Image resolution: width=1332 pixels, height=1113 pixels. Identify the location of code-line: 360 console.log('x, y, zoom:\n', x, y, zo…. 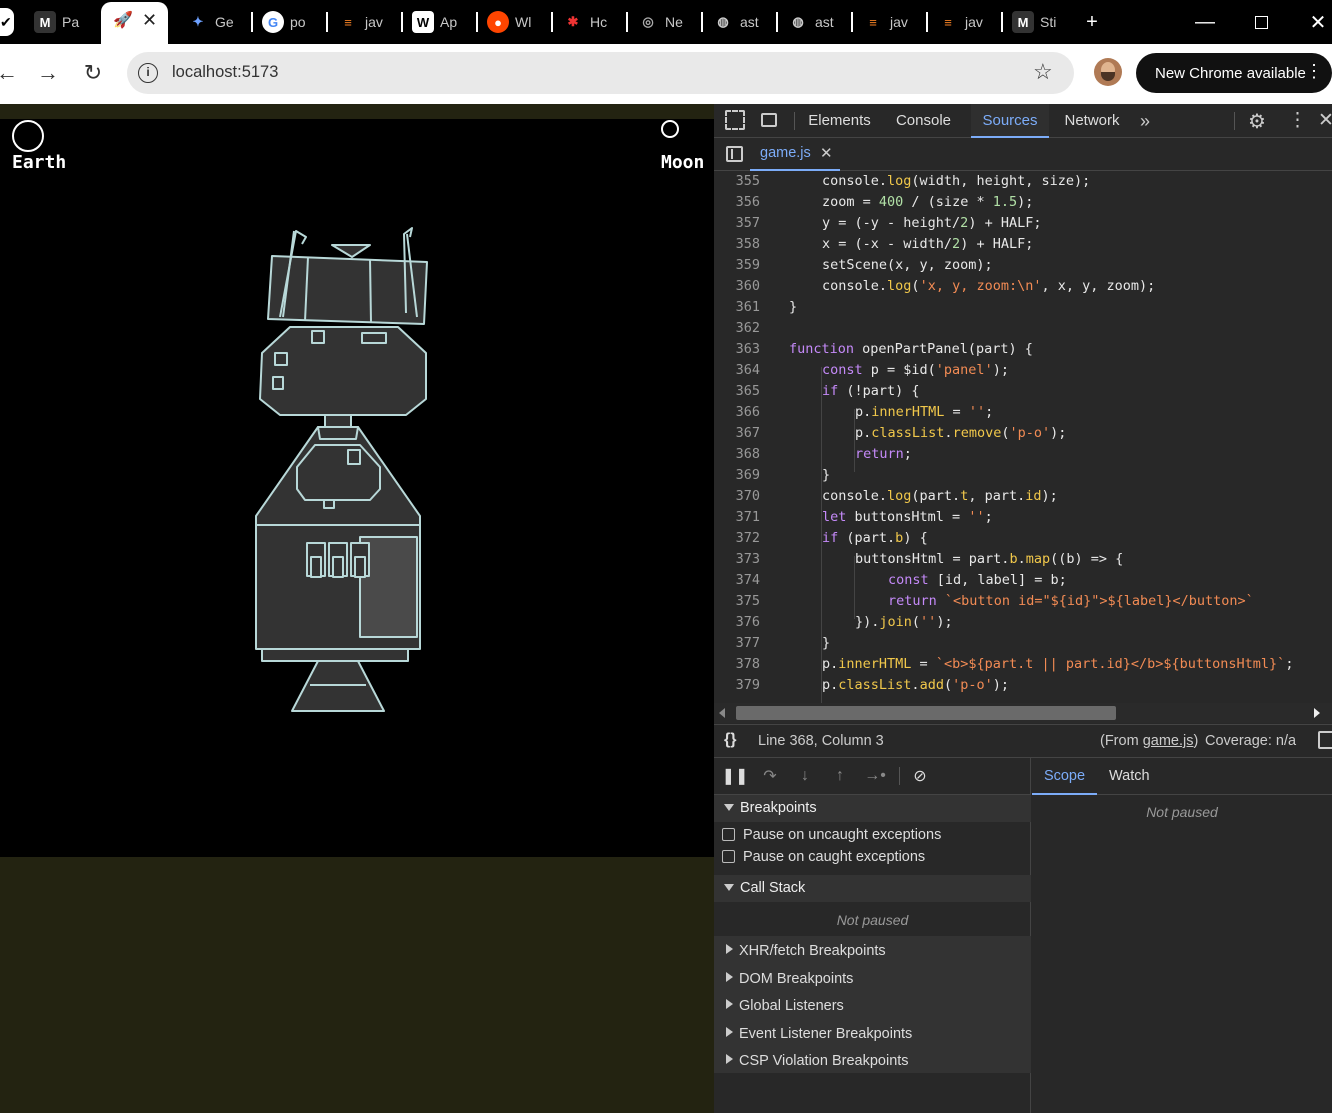
(1023, 286).